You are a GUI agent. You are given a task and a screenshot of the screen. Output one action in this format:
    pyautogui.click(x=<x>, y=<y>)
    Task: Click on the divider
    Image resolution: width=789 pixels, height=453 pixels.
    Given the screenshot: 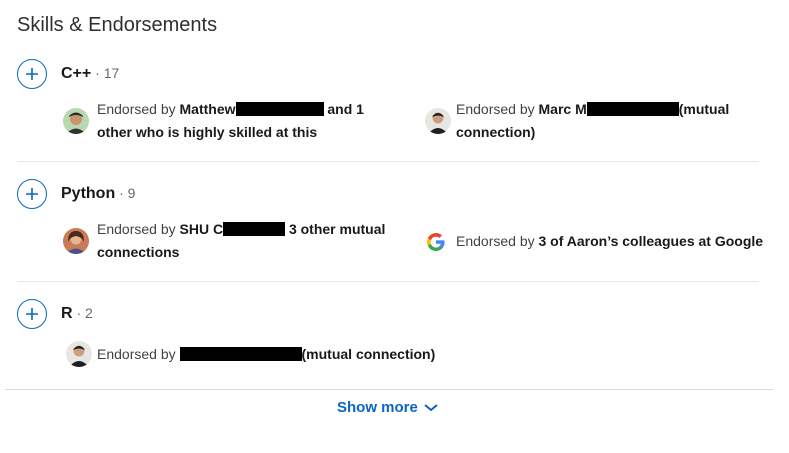 What is the action you would take?
    pyautogui.click(x=389, y=389)
    